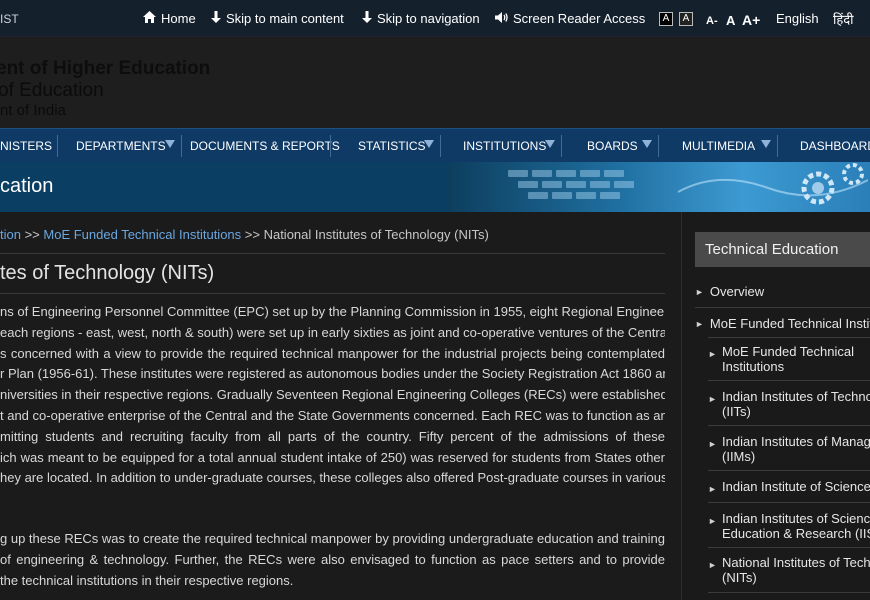 The width and height of the screenshot is (870, 600). I want to click on gear-icon, so click(773, 184).